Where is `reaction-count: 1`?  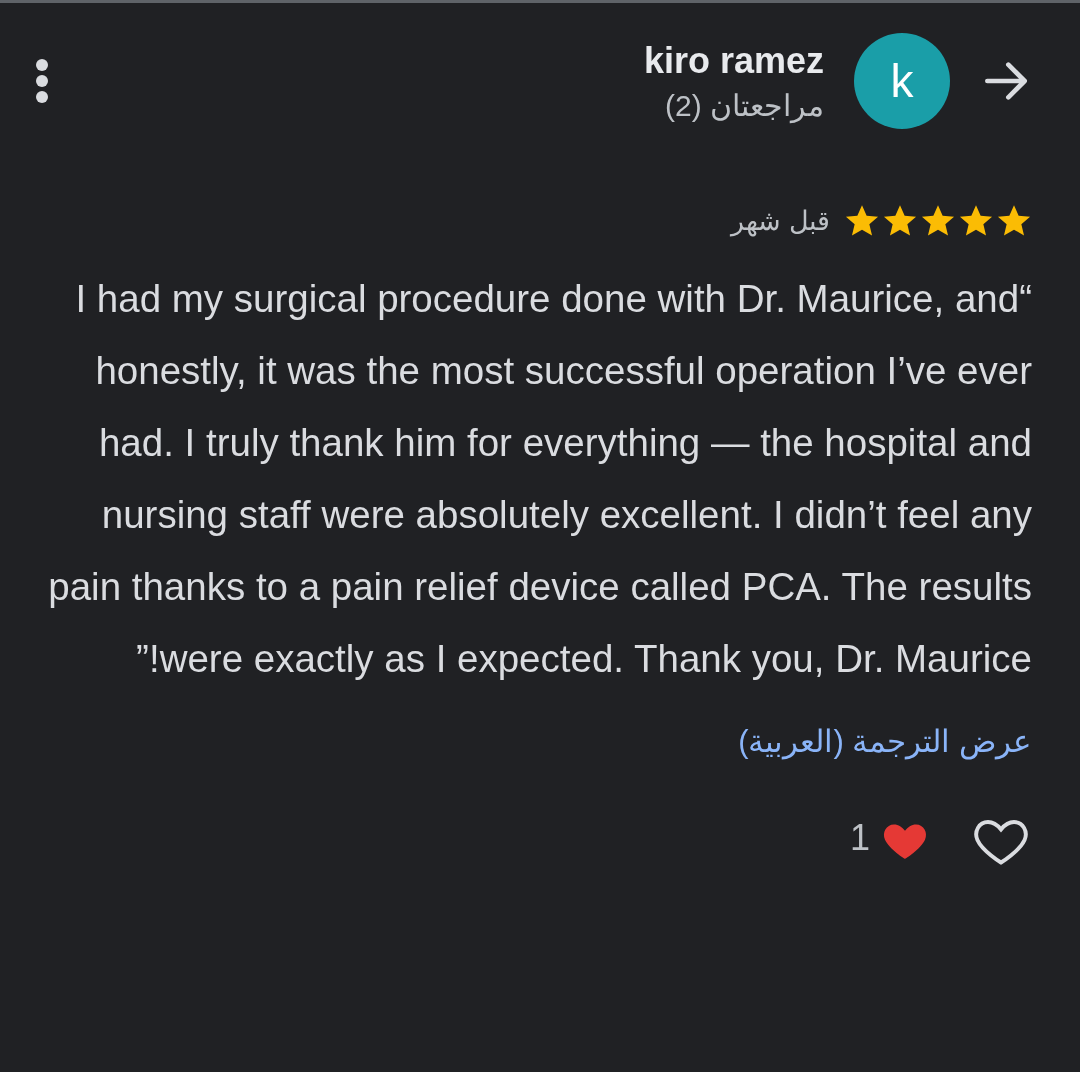
reaction-count: 1 is located at coordinates (859, 838).